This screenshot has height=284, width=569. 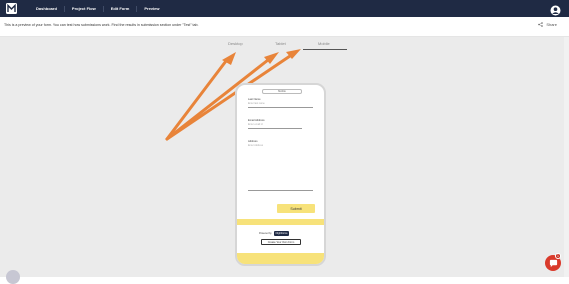 What do you see at coordinates (275, 128) in the screenshot?
I see `email-underline` at bounding box center [275, 128].